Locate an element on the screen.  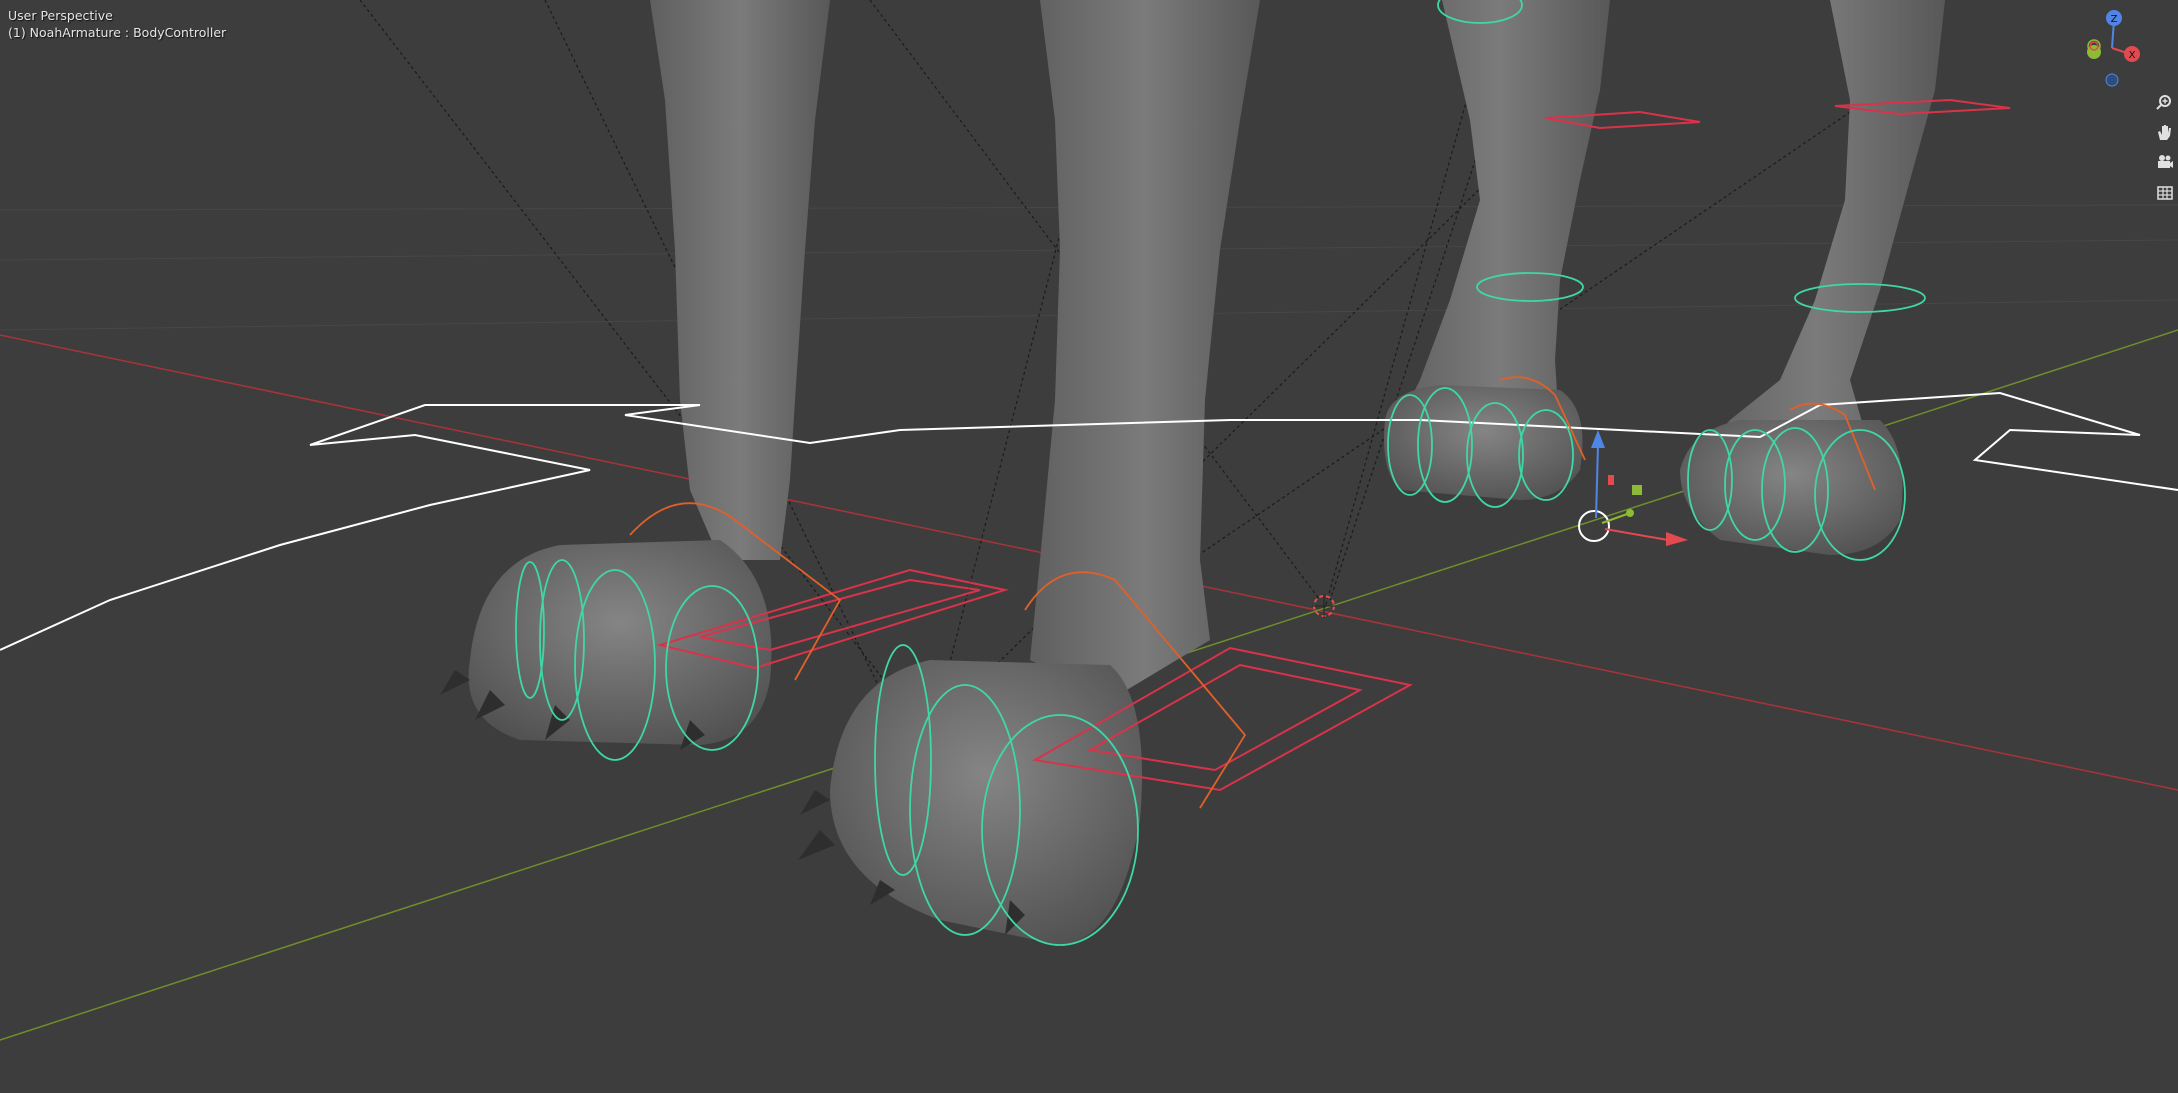
navigation-gizmo: Z X is located at coordinates (2112, 51).